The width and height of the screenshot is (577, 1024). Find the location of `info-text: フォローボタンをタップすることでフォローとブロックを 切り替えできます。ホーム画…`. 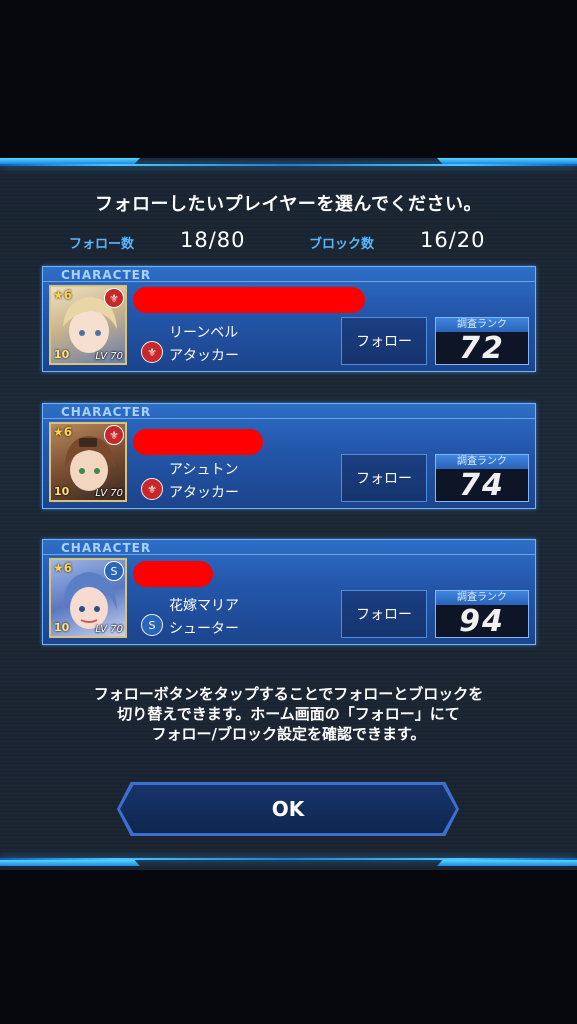

info-text: フォローボタンをタップすることでフォローとブロックを 切り替えできます。ホーム画… is located at coordinates (288, 714).